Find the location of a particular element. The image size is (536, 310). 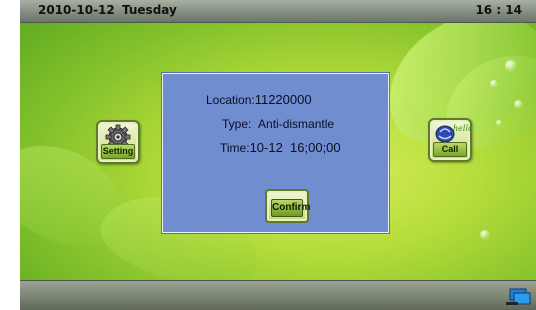

time-label: Time: is located at coordinates (235, 148).